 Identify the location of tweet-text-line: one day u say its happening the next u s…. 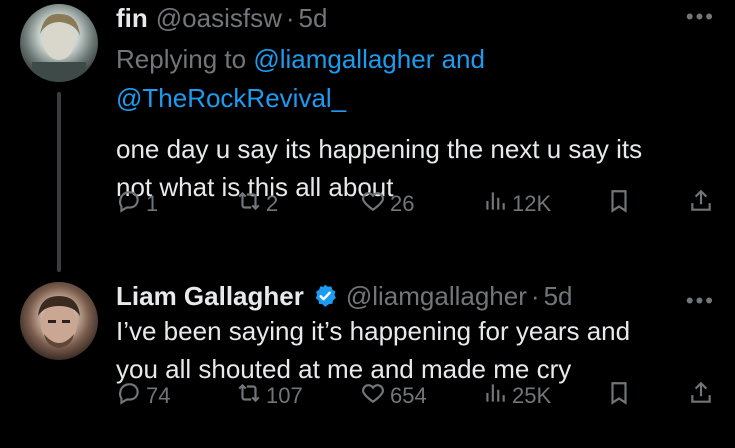
(379, 149).